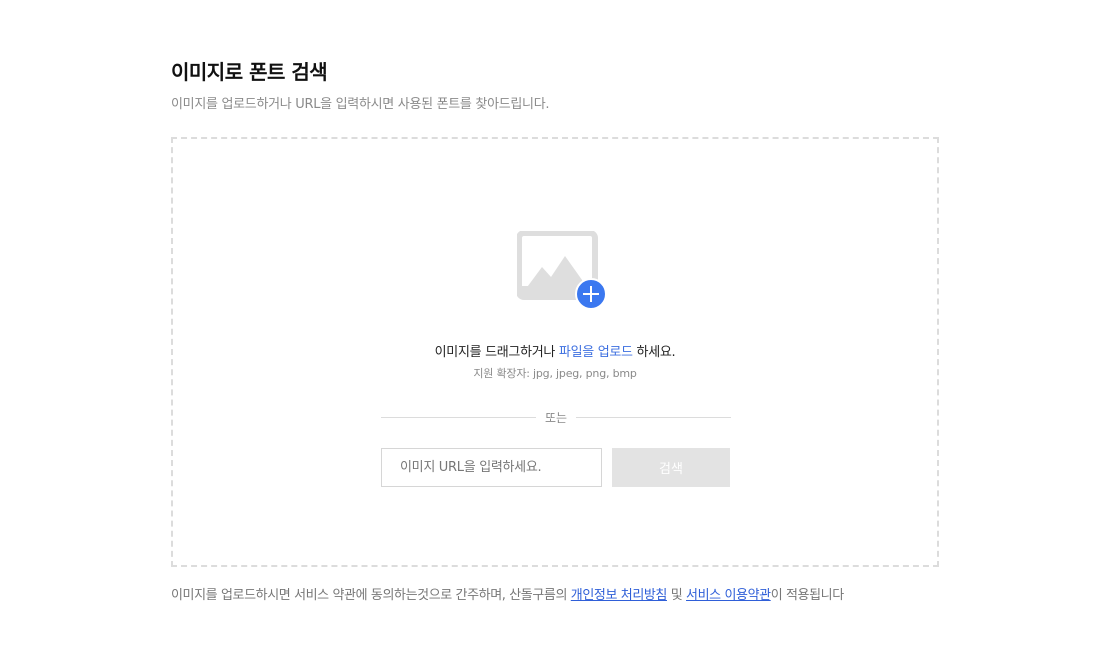  Describe the element at coordinates (555, 373) in the screenshot. I see `supported-extensions: 지원 확장자: jpg, jpeg, png, bmp` at that location.